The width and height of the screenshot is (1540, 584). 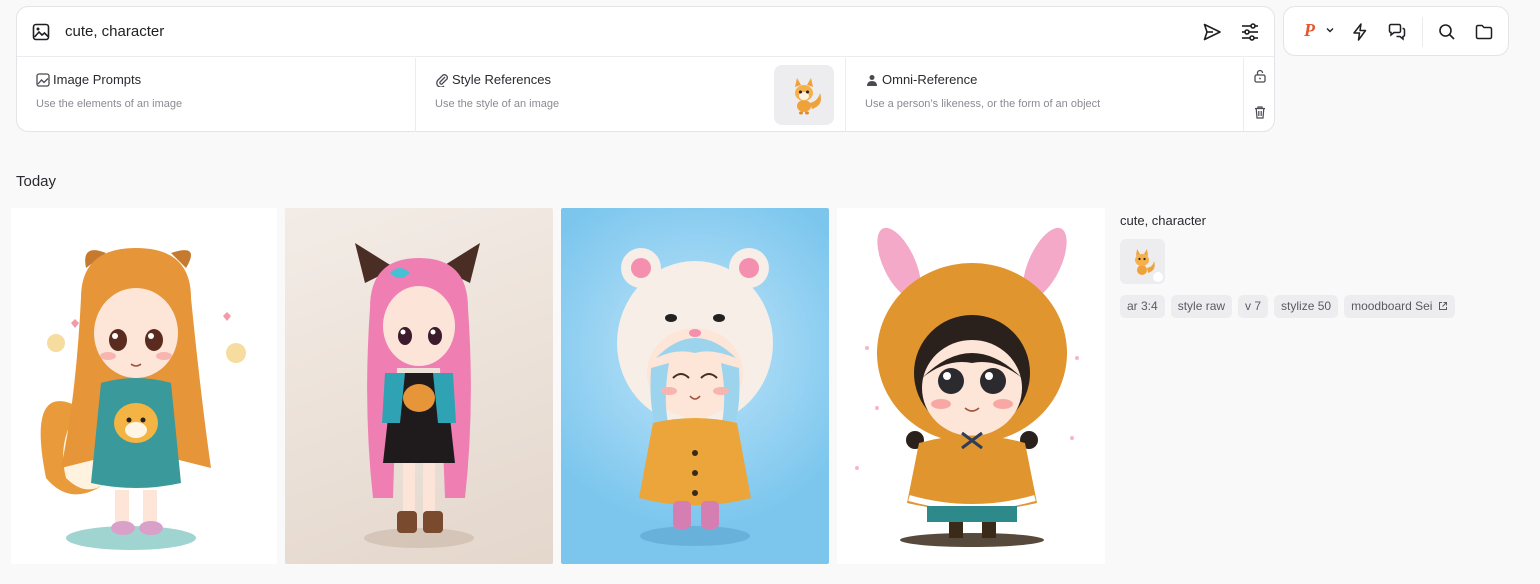 I want to click on chat-icon, so click(x=1397, y=32).